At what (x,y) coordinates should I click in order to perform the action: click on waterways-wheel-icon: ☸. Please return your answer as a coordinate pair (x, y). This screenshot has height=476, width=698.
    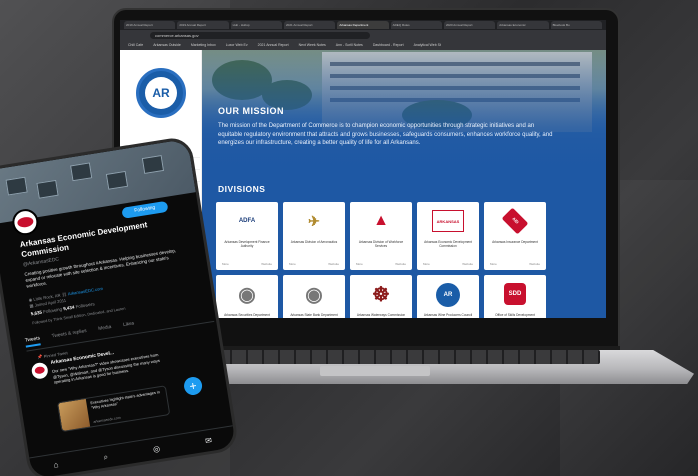
    Looking at the image, I should click on (381, 294).